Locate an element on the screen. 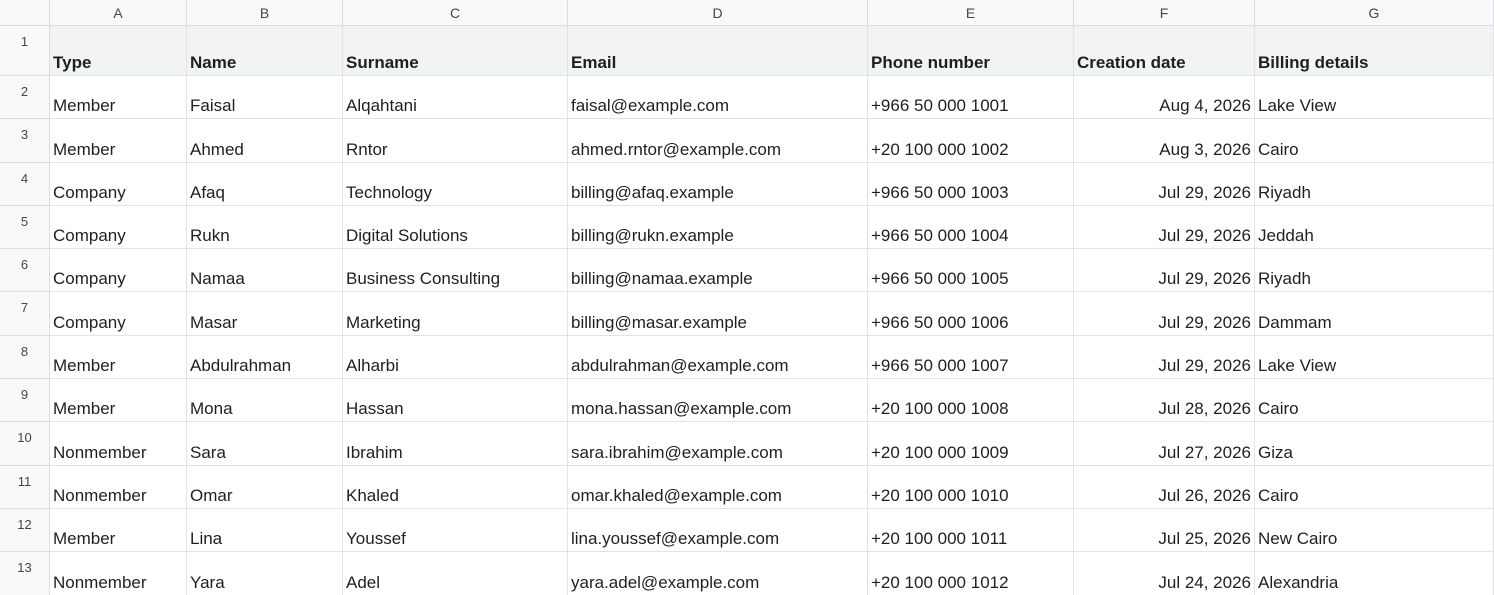 The width and height of the screenshot is (1494, 595). cell-billing: Alexandria is located at coordinates (1374, 573).